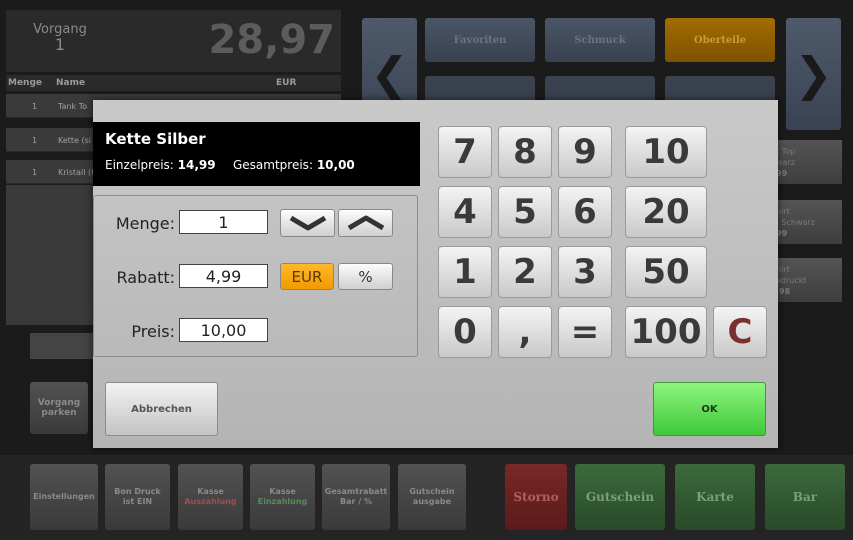  What do you see at coordinates (155, 139) in the screenshot?
I see `item-title: Kette Silber` at bounding box center [155, 139].